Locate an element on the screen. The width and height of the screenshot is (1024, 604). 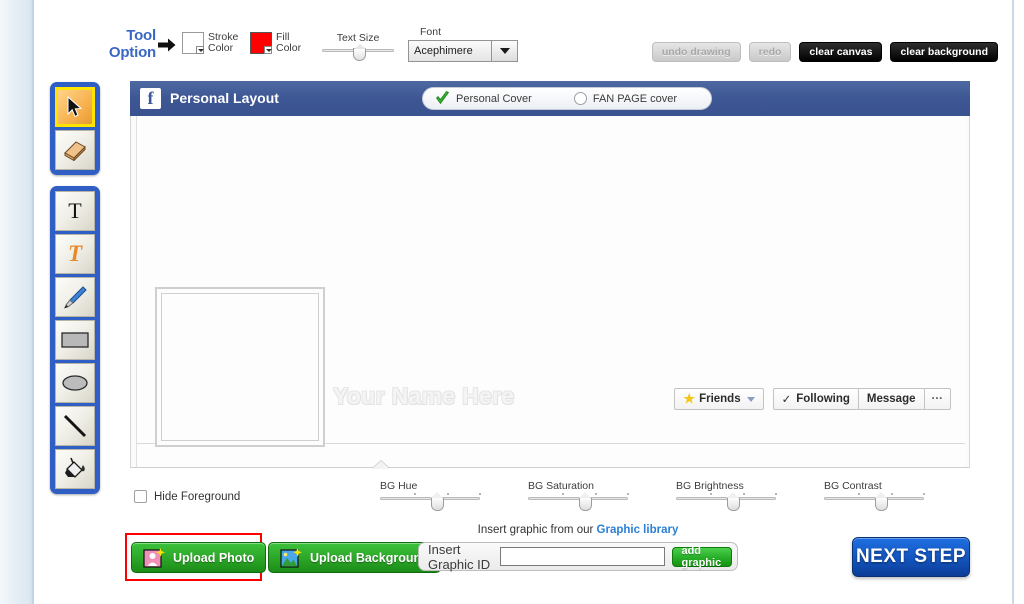
profile-action-buttons: ★ Friends ✓ Following Message ··· is located at coordinates (812, 399).